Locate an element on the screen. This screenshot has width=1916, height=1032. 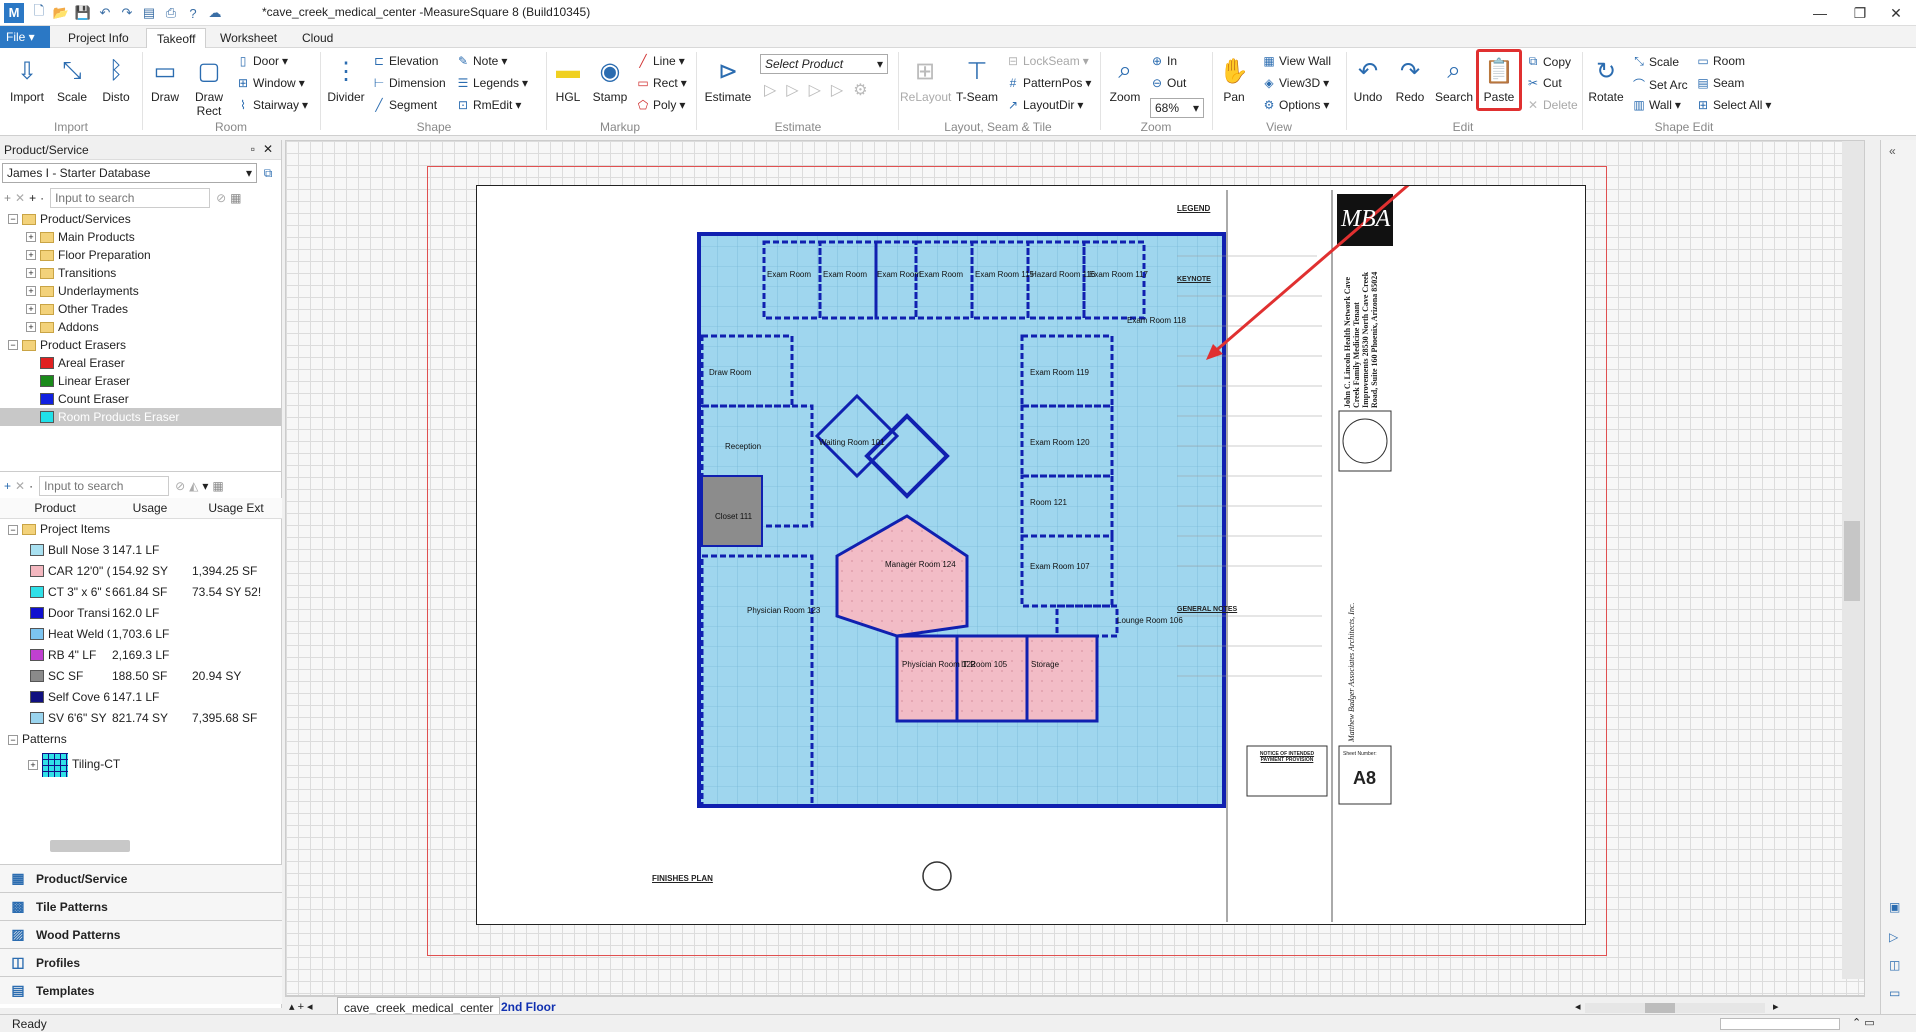
small-add-icon: + is located at coordinates (32, 198).